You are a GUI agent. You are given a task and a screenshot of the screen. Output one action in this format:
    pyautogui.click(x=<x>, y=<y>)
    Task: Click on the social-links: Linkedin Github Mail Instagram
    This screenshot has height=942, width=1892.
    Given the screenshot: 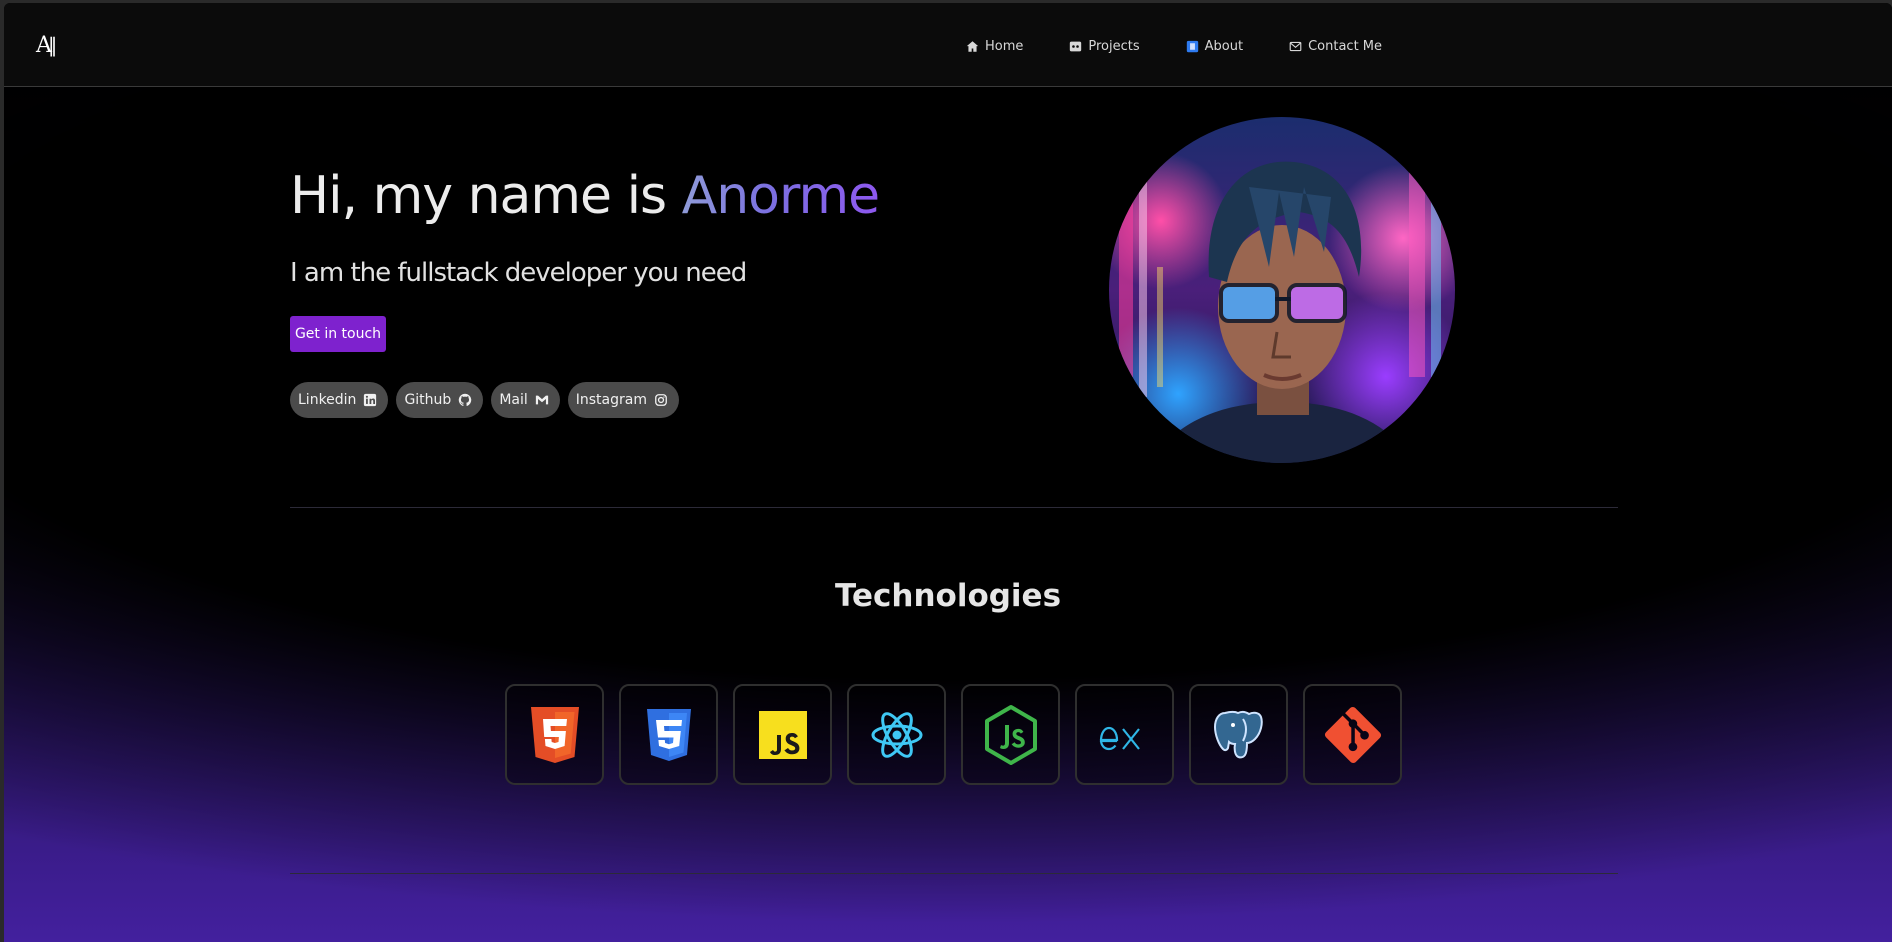 What is the action you would take?
    pyautogui.click(x=484, y=400)
    